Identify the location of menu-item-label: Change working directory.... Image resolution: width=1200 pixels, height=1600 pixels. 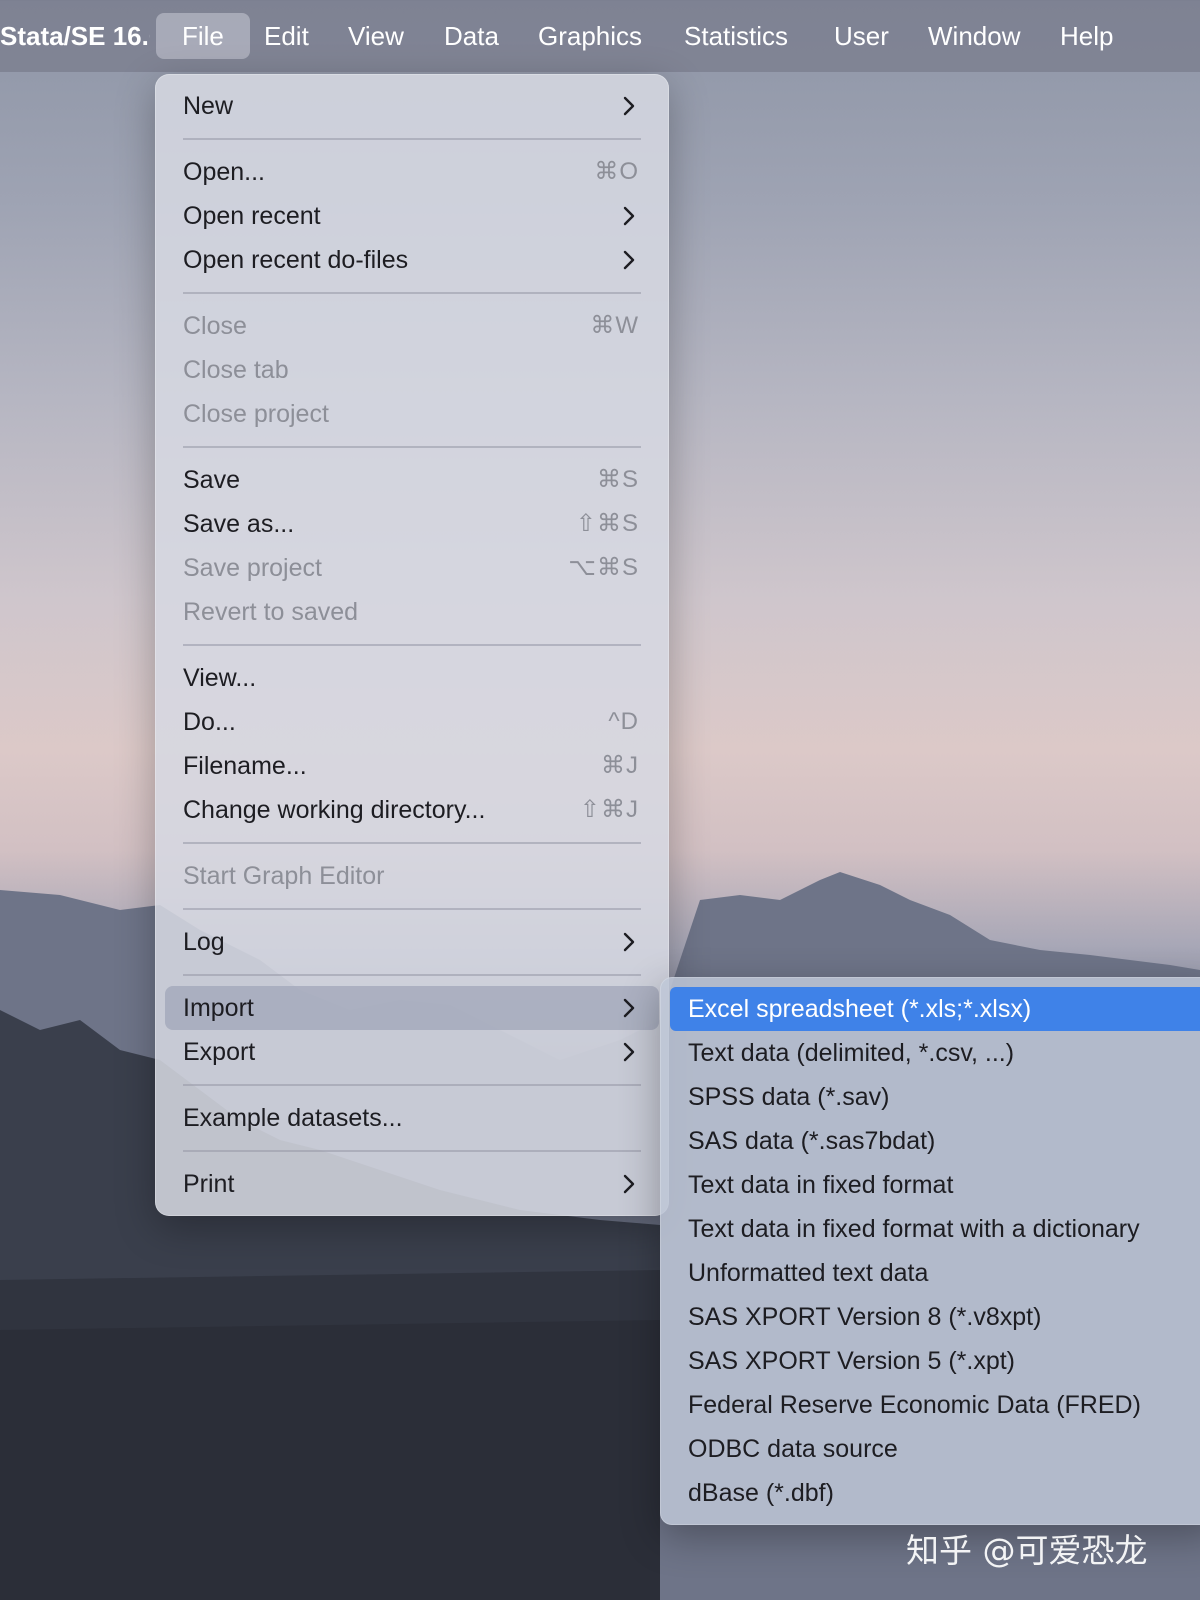
(334, 810).